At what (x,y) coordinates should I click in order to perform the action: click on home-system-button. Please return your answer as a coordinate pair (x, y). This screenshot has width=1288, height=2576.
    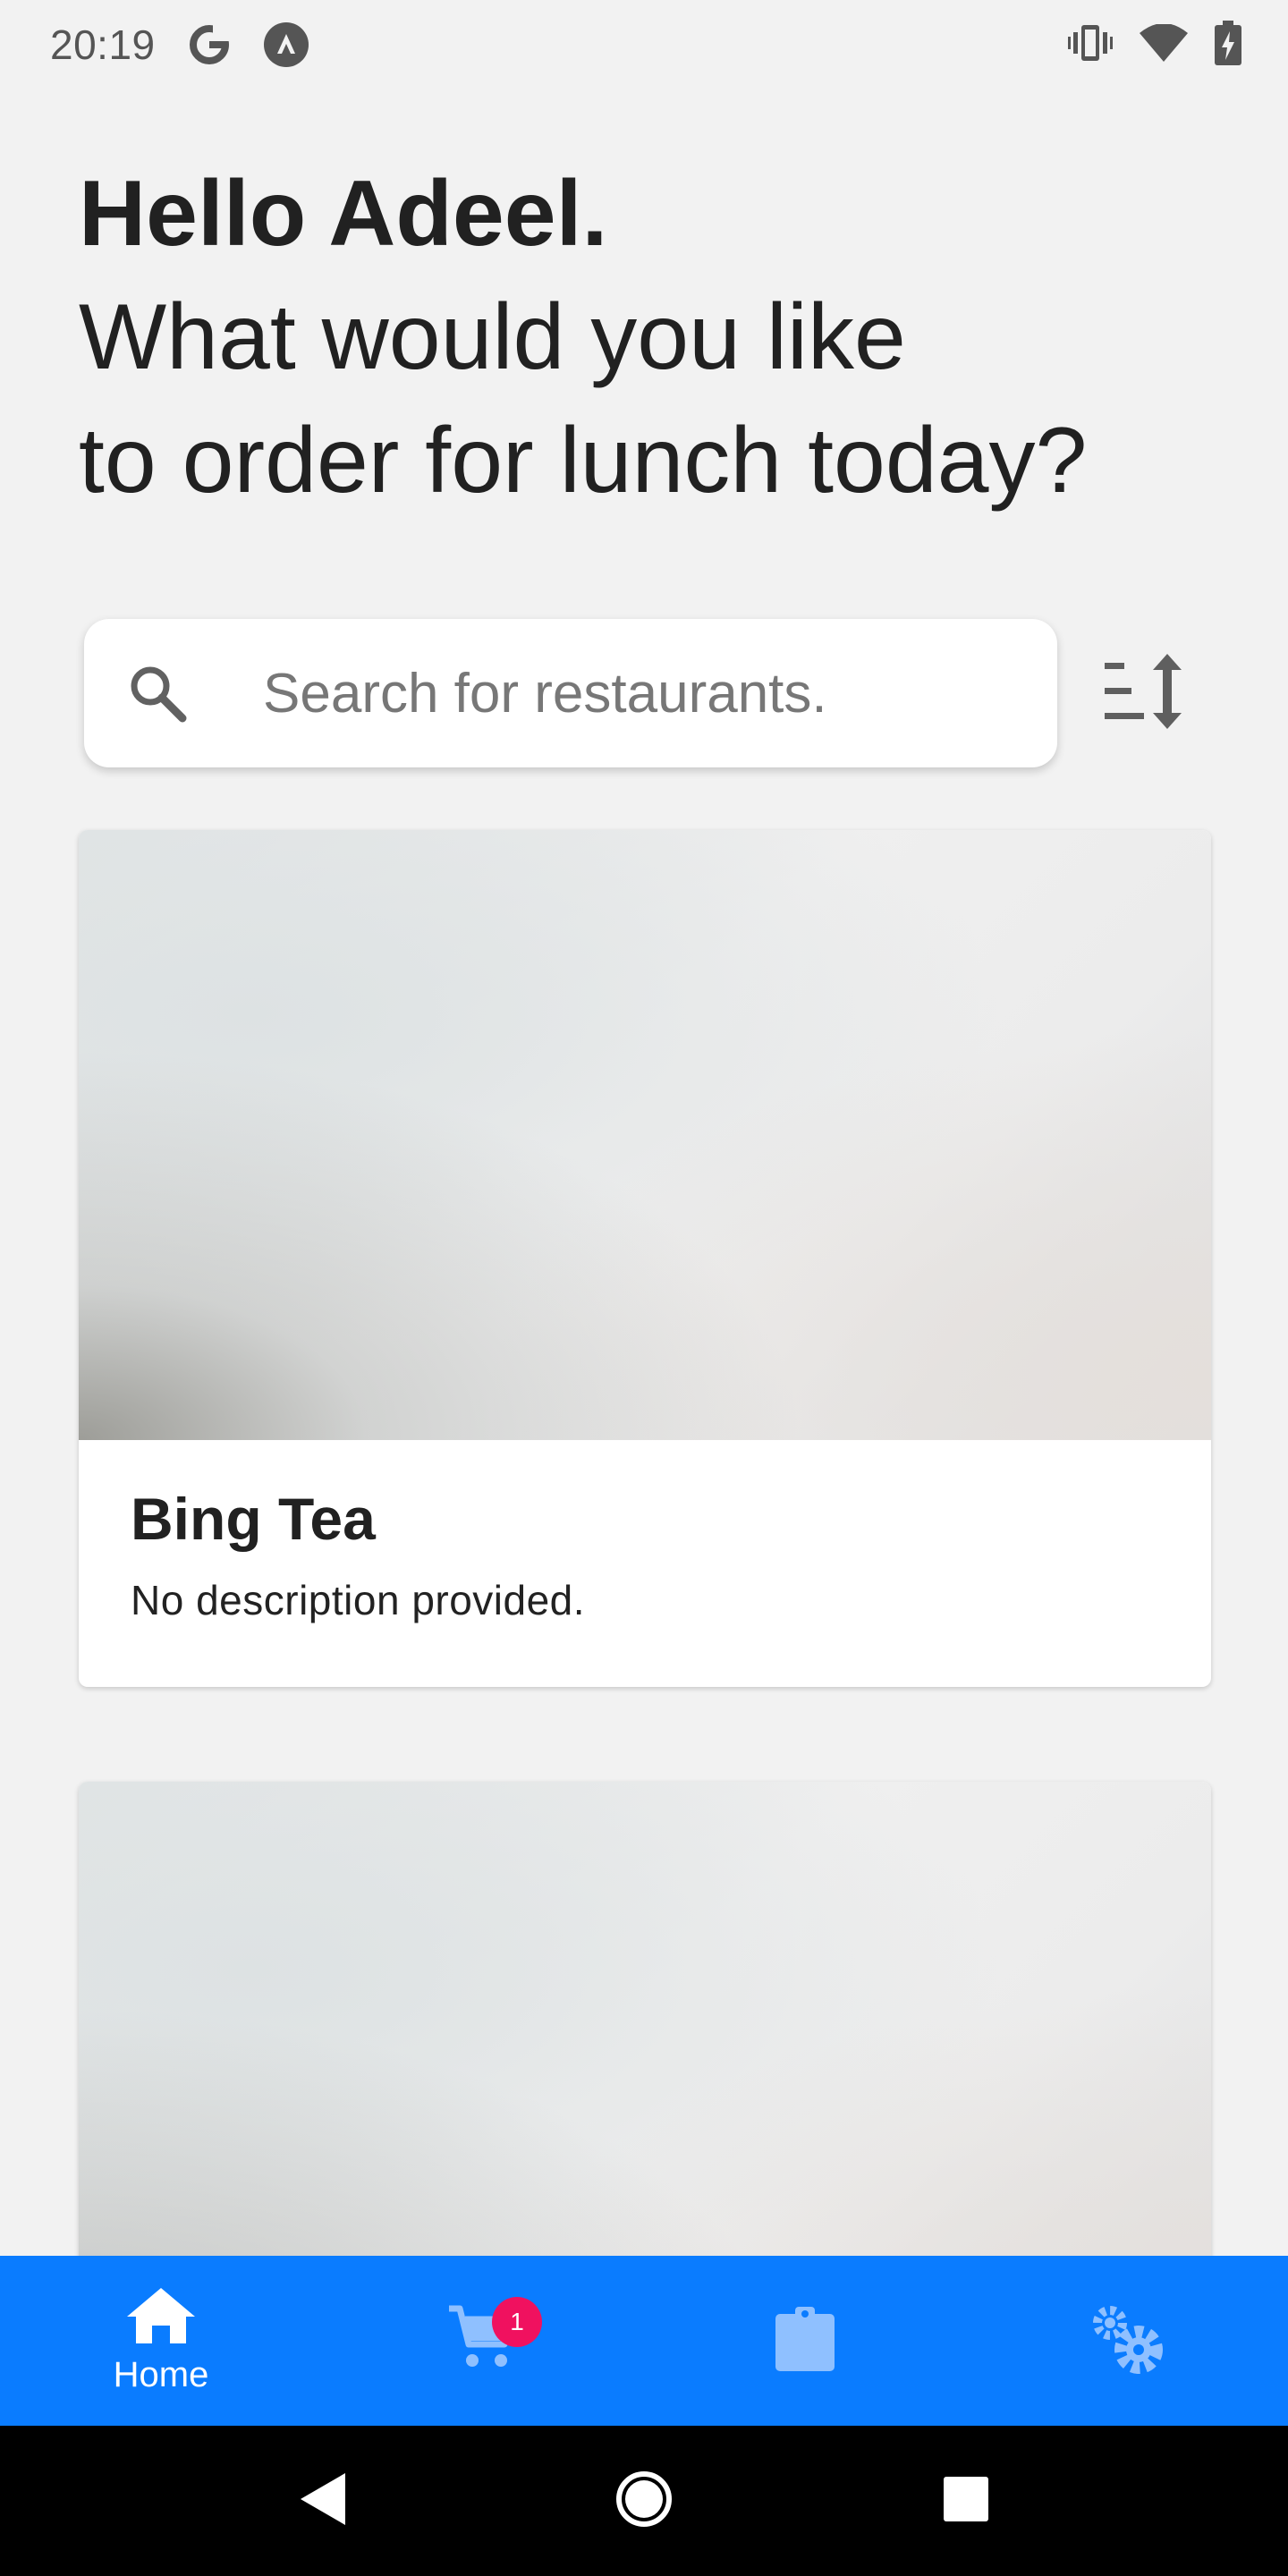
    Looking at the image, I should click on (644, 2501).